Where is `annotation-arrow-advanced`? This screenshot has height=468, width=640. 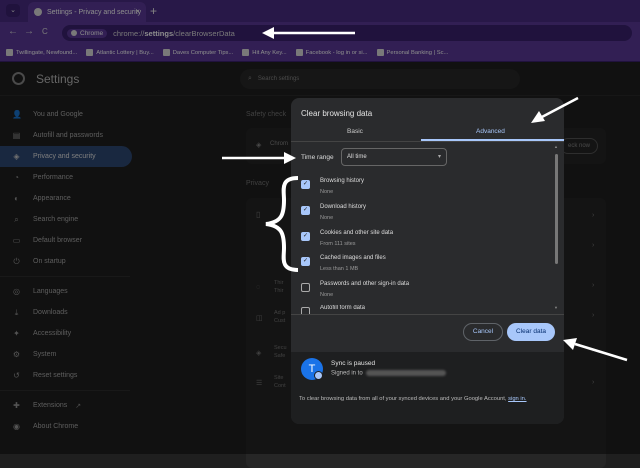
annotation-arrow-advanced is located at coordinates (559, 108).